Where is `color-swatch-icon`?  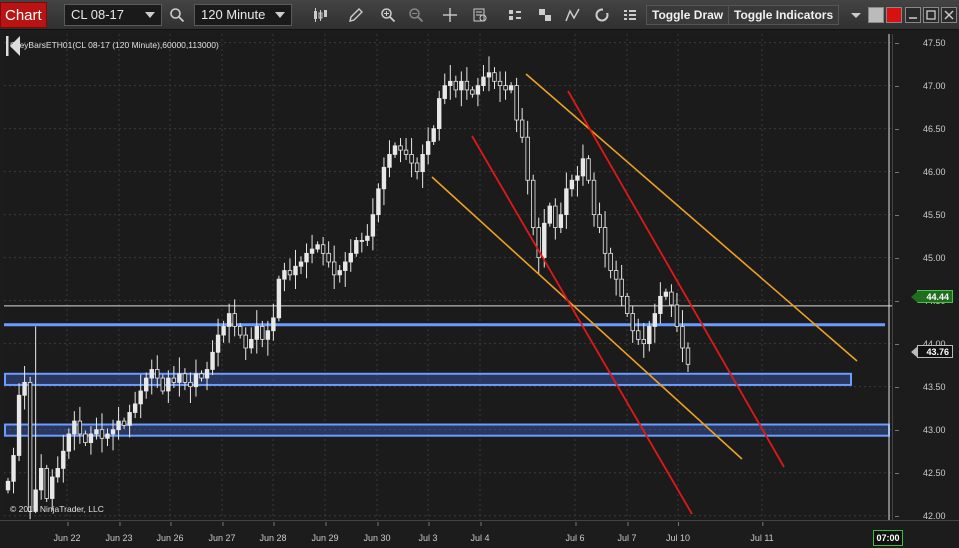
color-swatch-icon is located at coordinates (876, 15).